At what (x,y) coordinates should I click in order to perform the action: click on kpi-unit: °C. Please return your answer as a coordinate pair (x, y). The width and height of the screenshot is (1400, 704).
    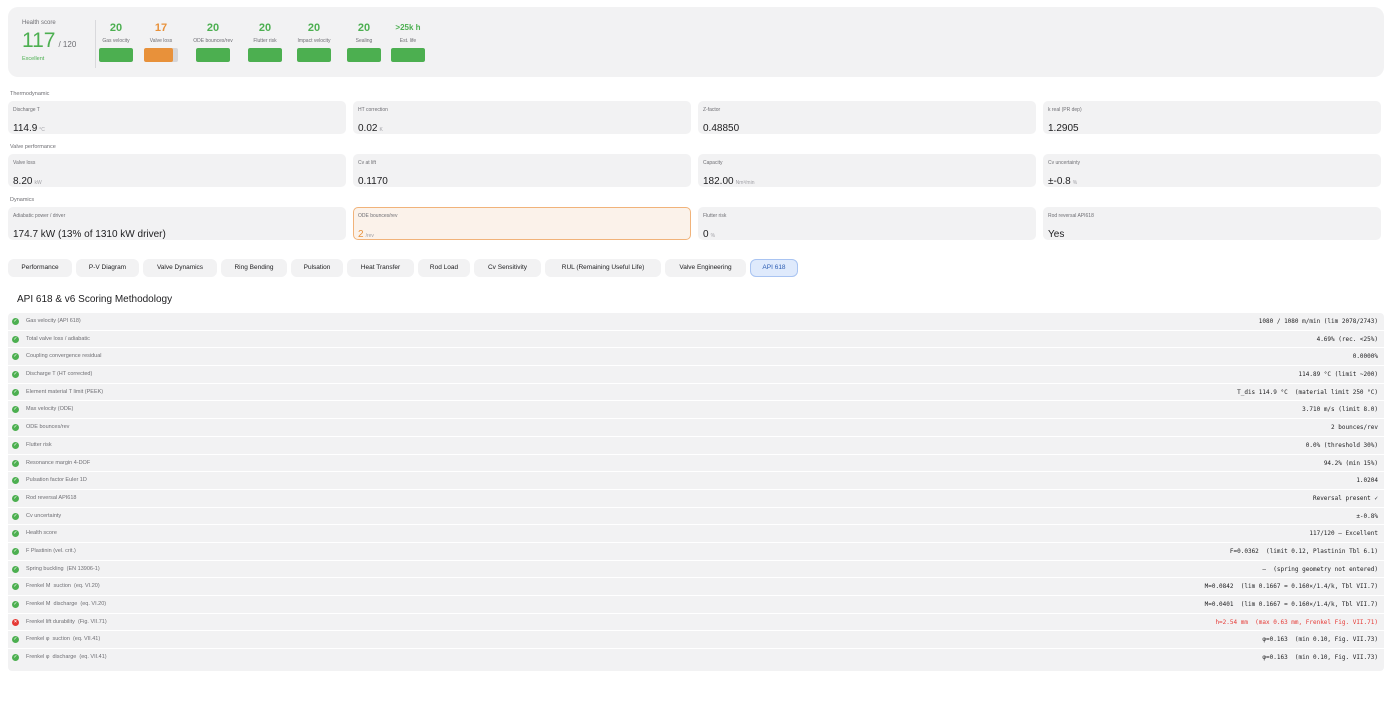
    Looking at the image, I should click on (42, 130).